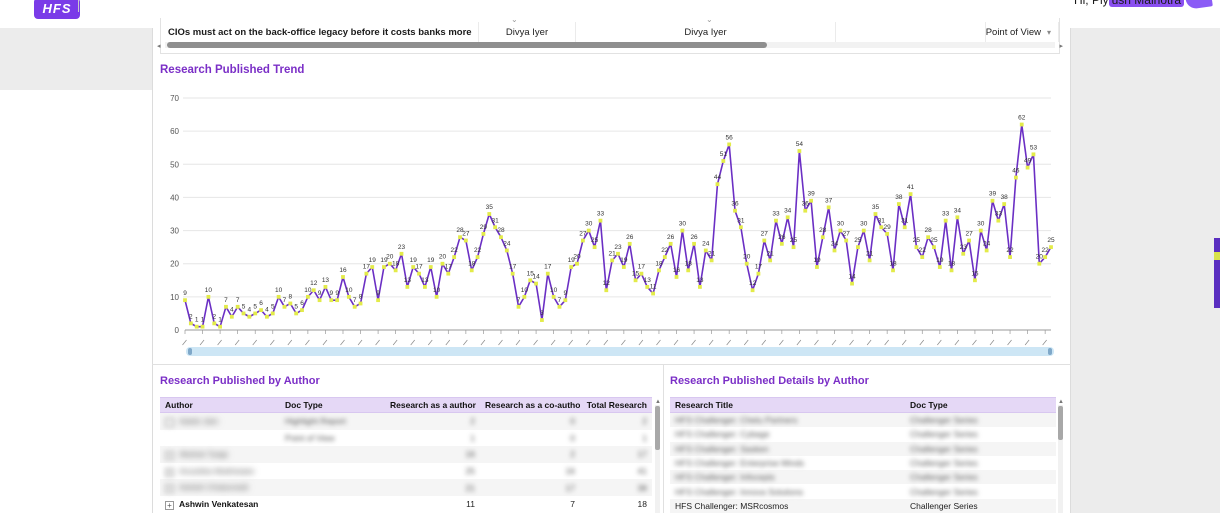 The height and width of the screenshot is (513, 1220). Describe the element at coordinates (159, 46) in the screenshot. I see `scroll-left-icon: ◂` at that location.